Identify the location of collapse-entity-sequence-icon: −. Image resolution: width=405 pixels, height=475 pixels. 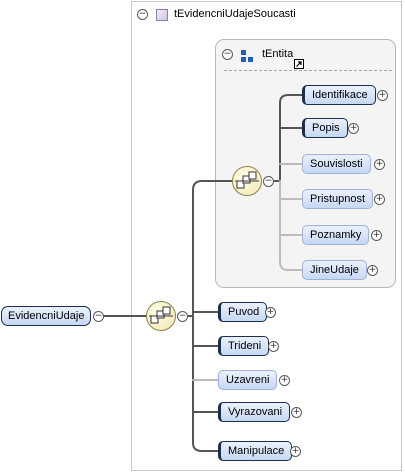
(268, 181).